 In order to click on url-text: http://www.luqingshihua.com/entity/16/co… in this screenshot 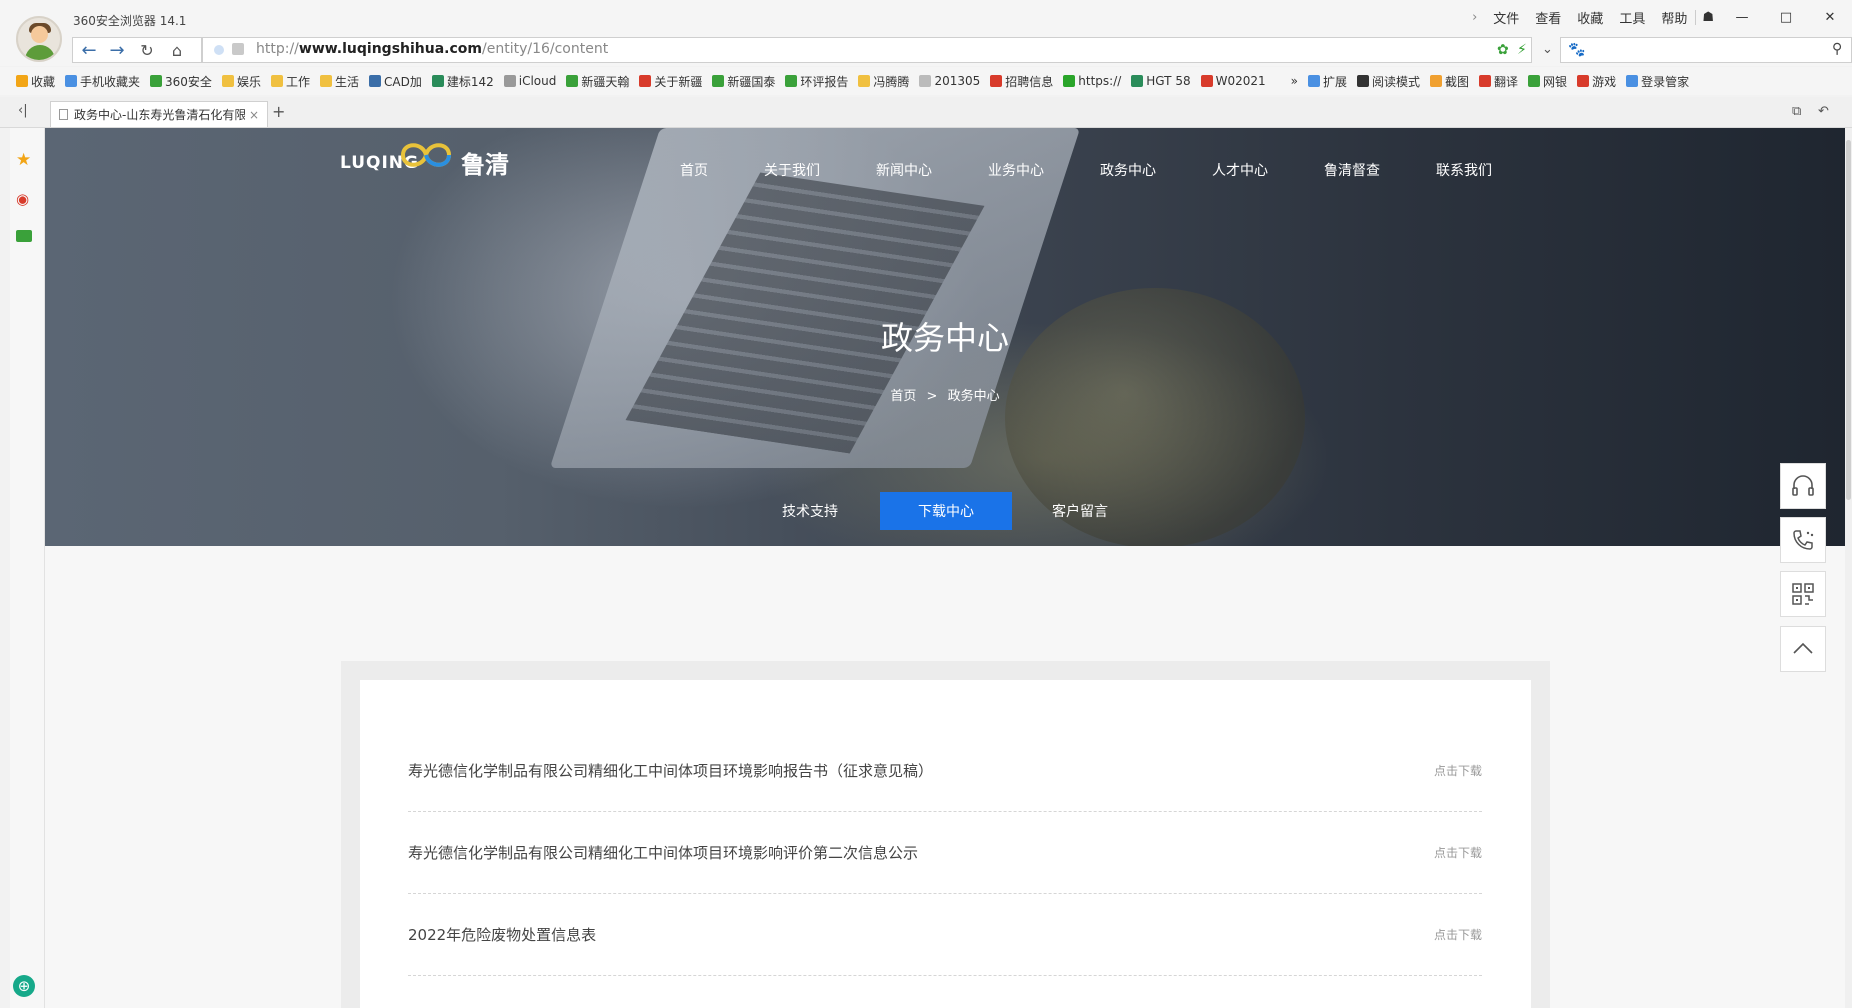, I will do `click(432, 49)`.